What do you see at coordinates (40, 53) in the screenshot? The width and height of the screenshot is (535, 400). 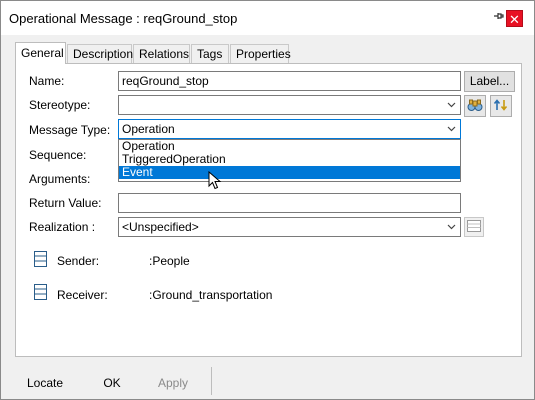 I see `tab-general: General` at bounding box center [40, 53].